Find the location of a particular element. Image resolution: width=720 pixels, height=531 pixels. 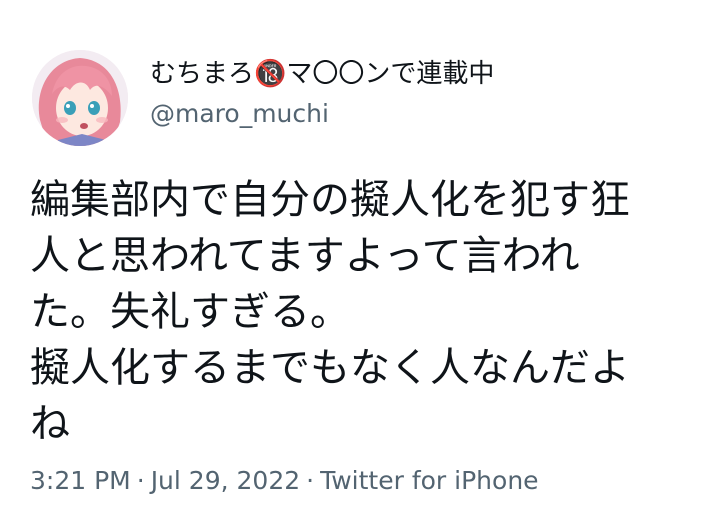

avatar is located at coordinates (80, 98).